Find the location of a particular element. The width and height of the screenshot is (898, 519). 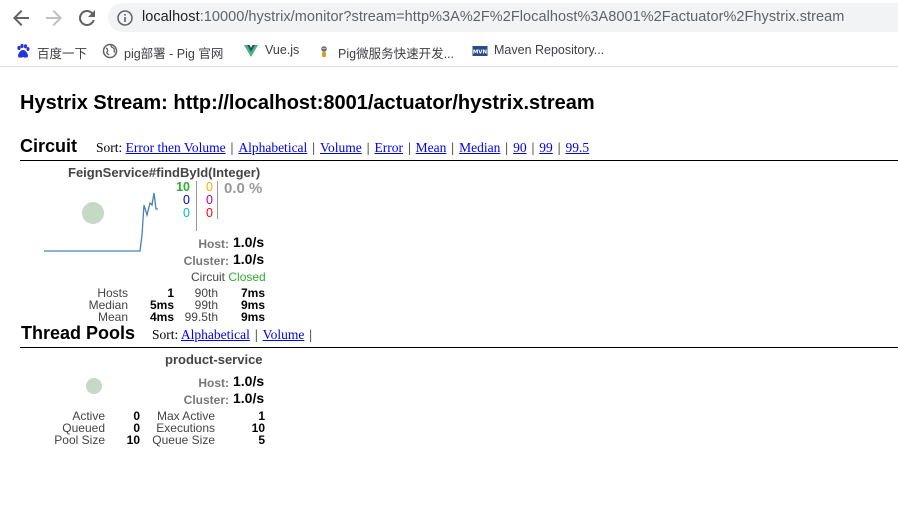

timeout-count: 0 is located at coordinates (209, 187).